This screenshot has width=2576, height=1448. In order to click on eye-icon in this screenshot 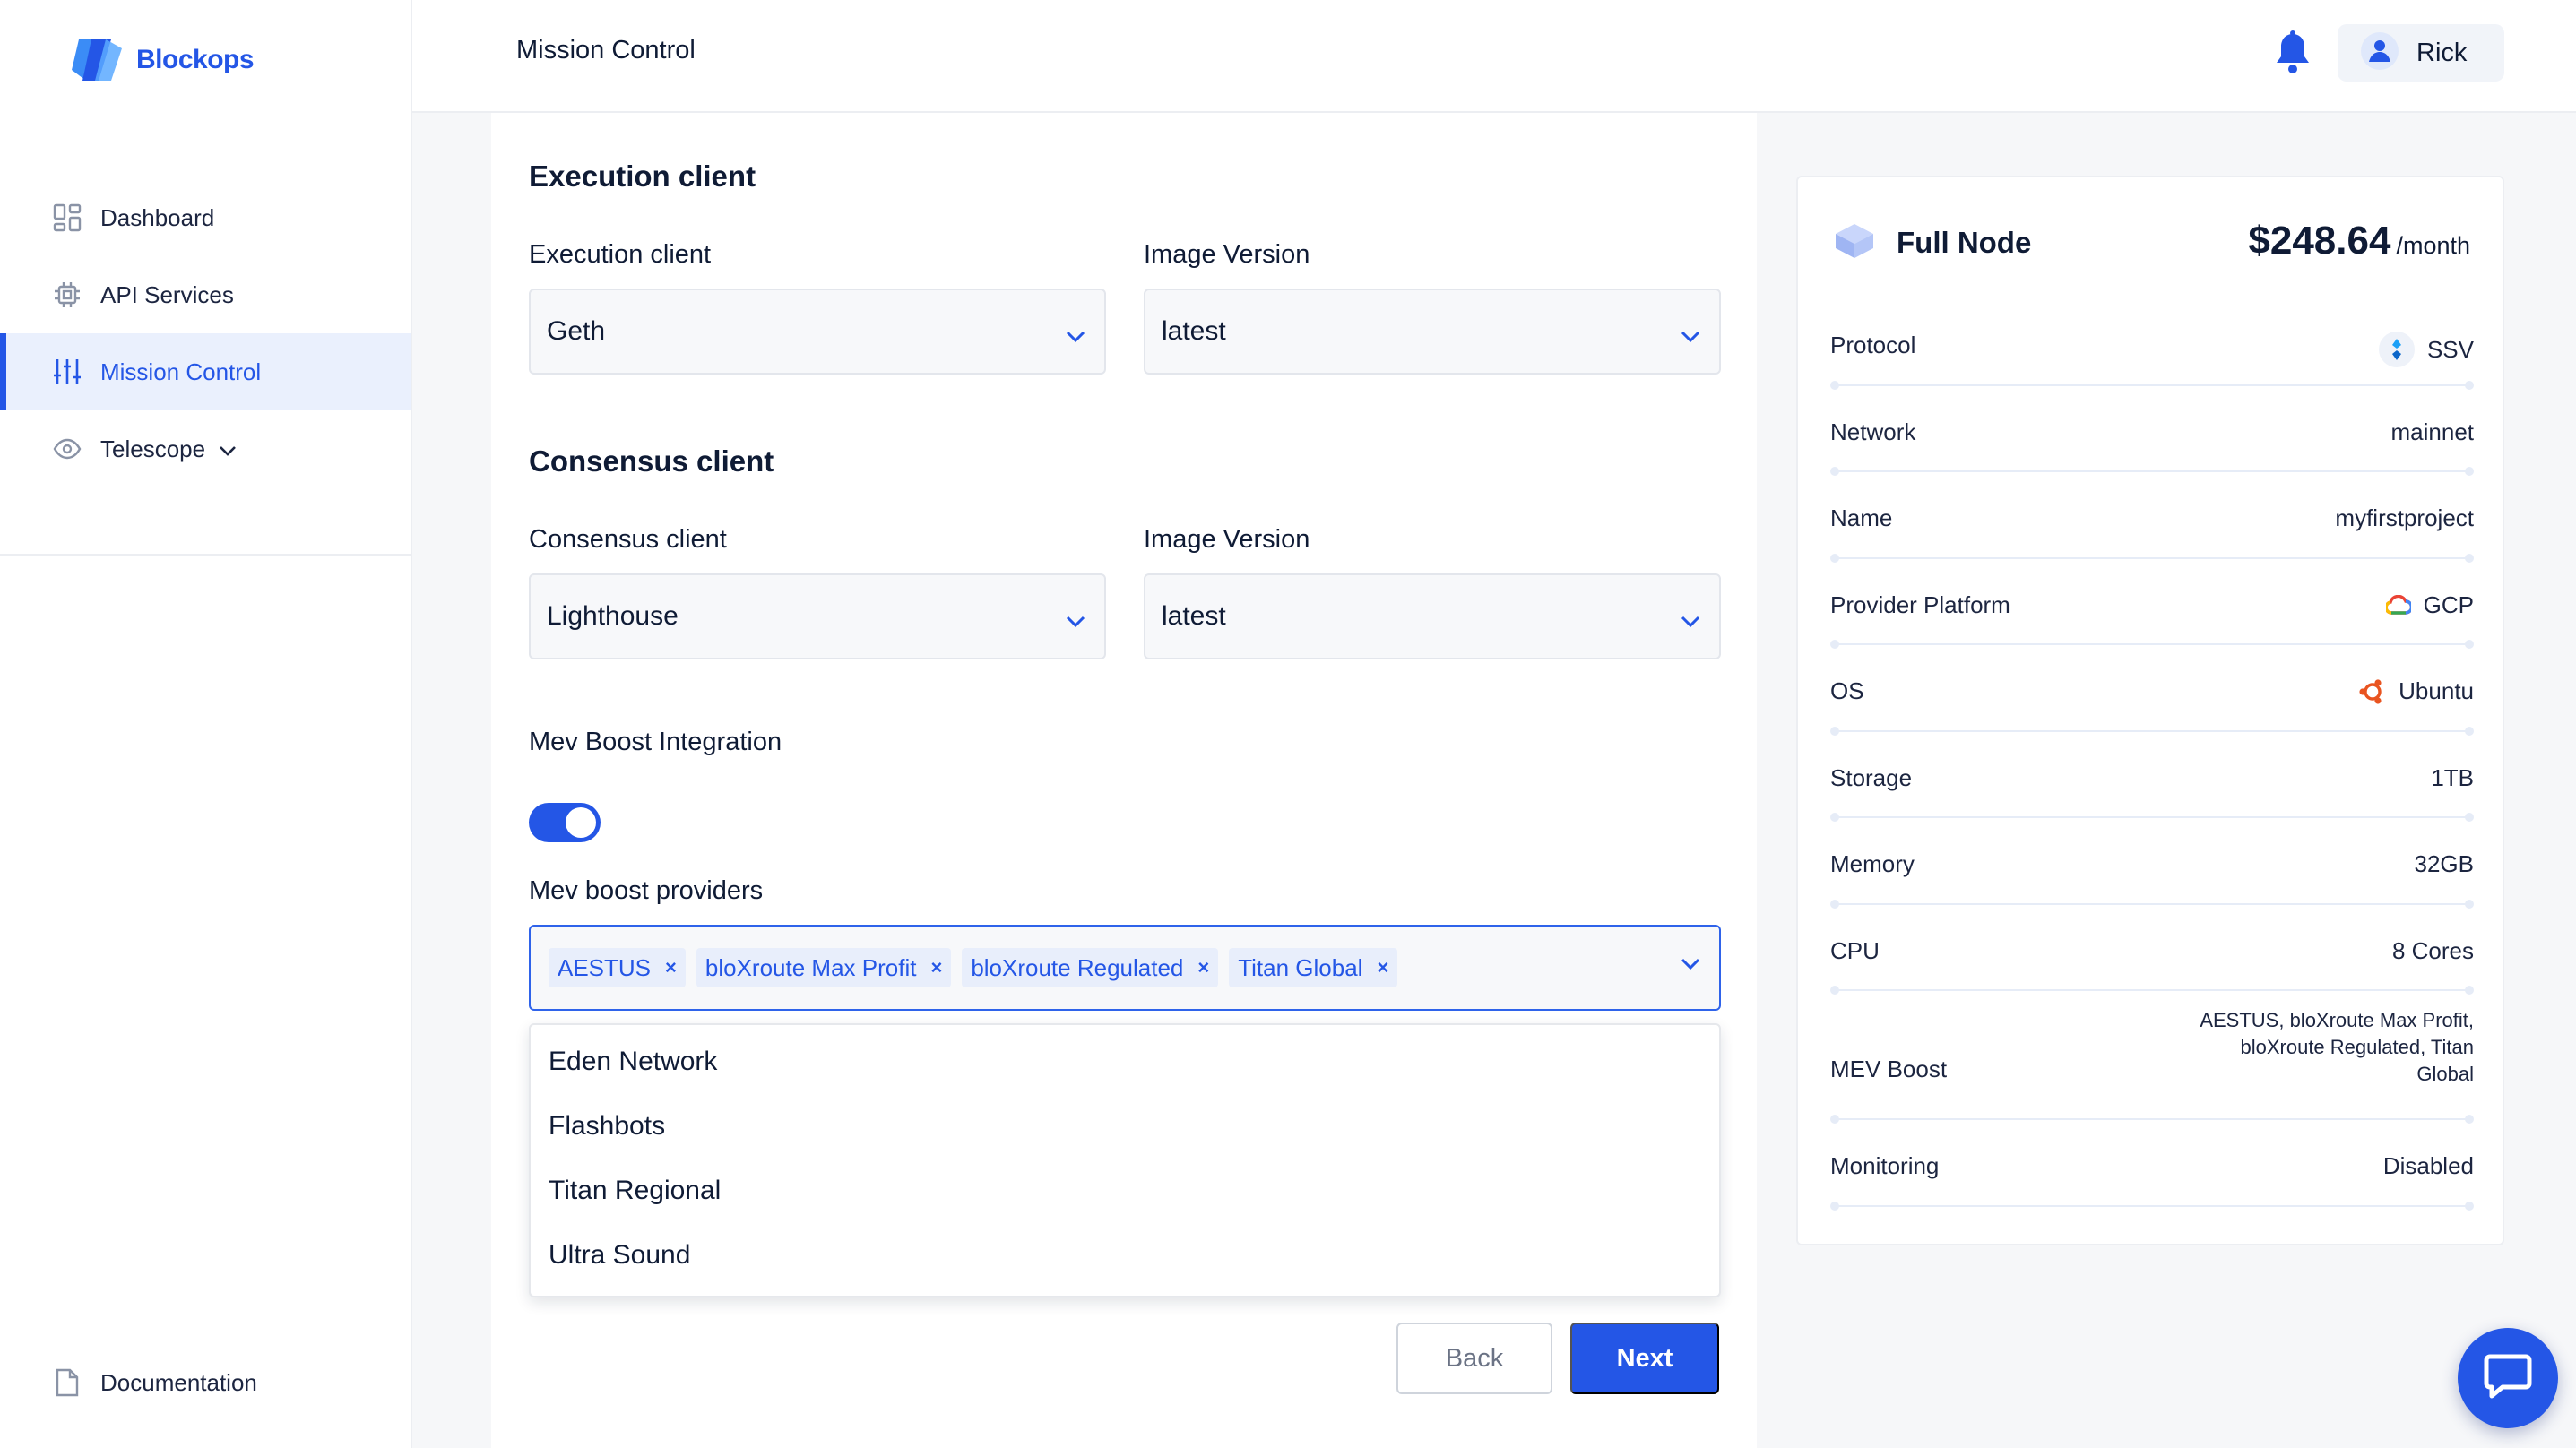, I will do `click(67, 449)`.